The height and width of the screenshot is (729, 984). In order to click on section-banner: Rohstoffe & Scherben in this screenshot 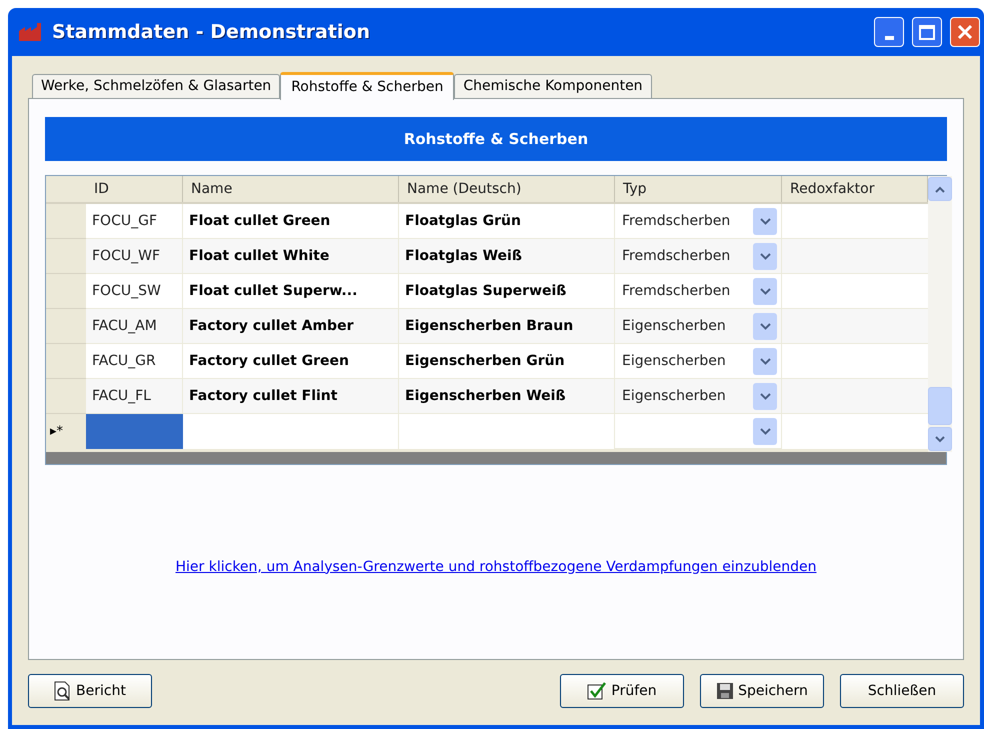, I will do `click(496, 139)`.